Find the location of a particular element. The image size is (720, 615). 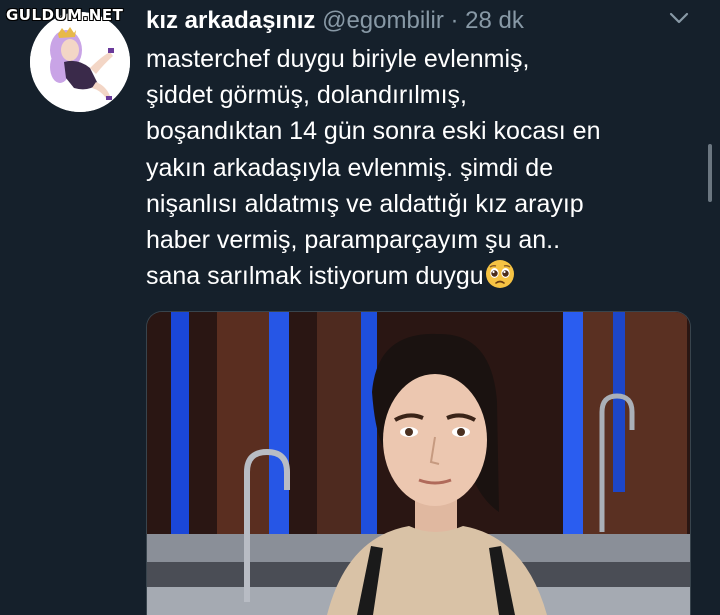

user-handle: @egombilir is located at coordinates (383, 20).